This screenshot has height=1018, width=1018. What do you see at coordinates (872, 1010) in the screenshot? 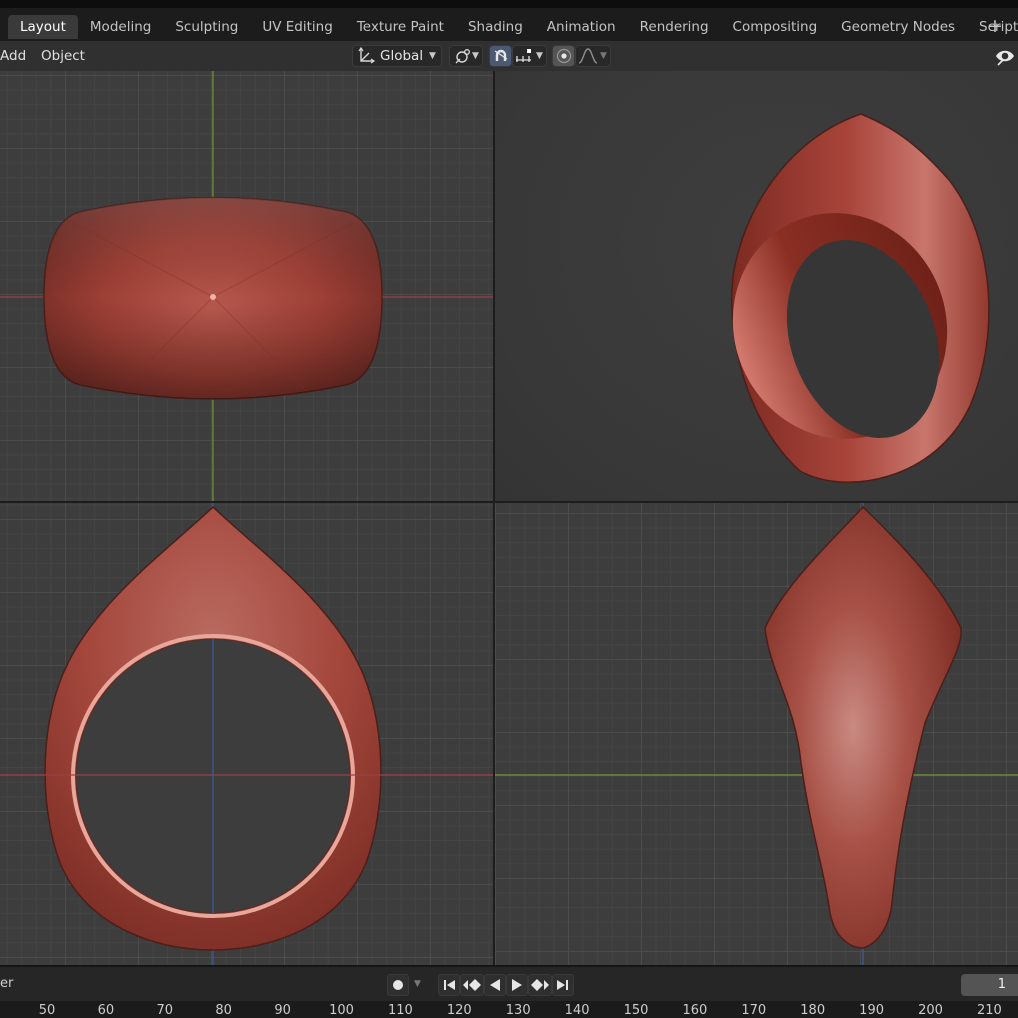
I see `frame-tick-label: 190` at bounding box center [872, 1010].